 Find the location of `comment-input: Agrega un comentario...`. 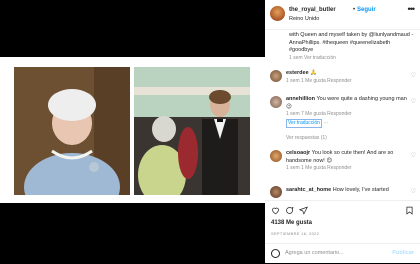

comment-input: Agrega un comentario... is located at coordinates (314, 254).